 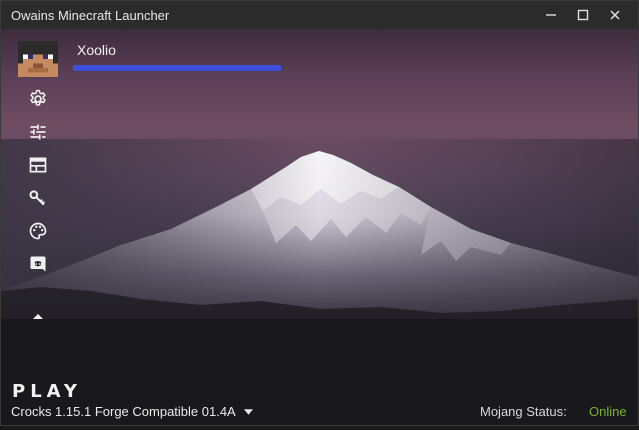 I want to click on window-title: Owains Minecraft Launcher, so click(x=90, y=15).